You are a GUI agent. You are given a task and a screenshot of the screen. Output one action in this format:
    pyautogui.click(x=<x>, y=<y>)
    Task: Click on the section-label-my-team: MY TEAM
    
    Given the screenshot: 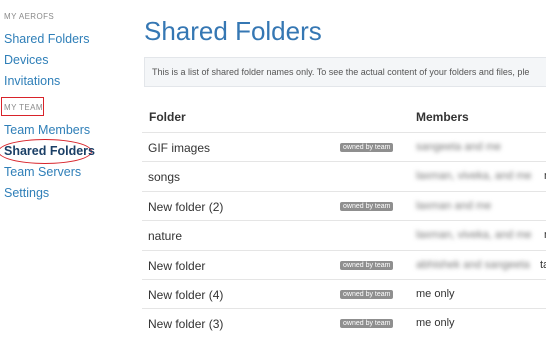 What is the action you would take?
    pyautogui.click(x=23, y=107)
    